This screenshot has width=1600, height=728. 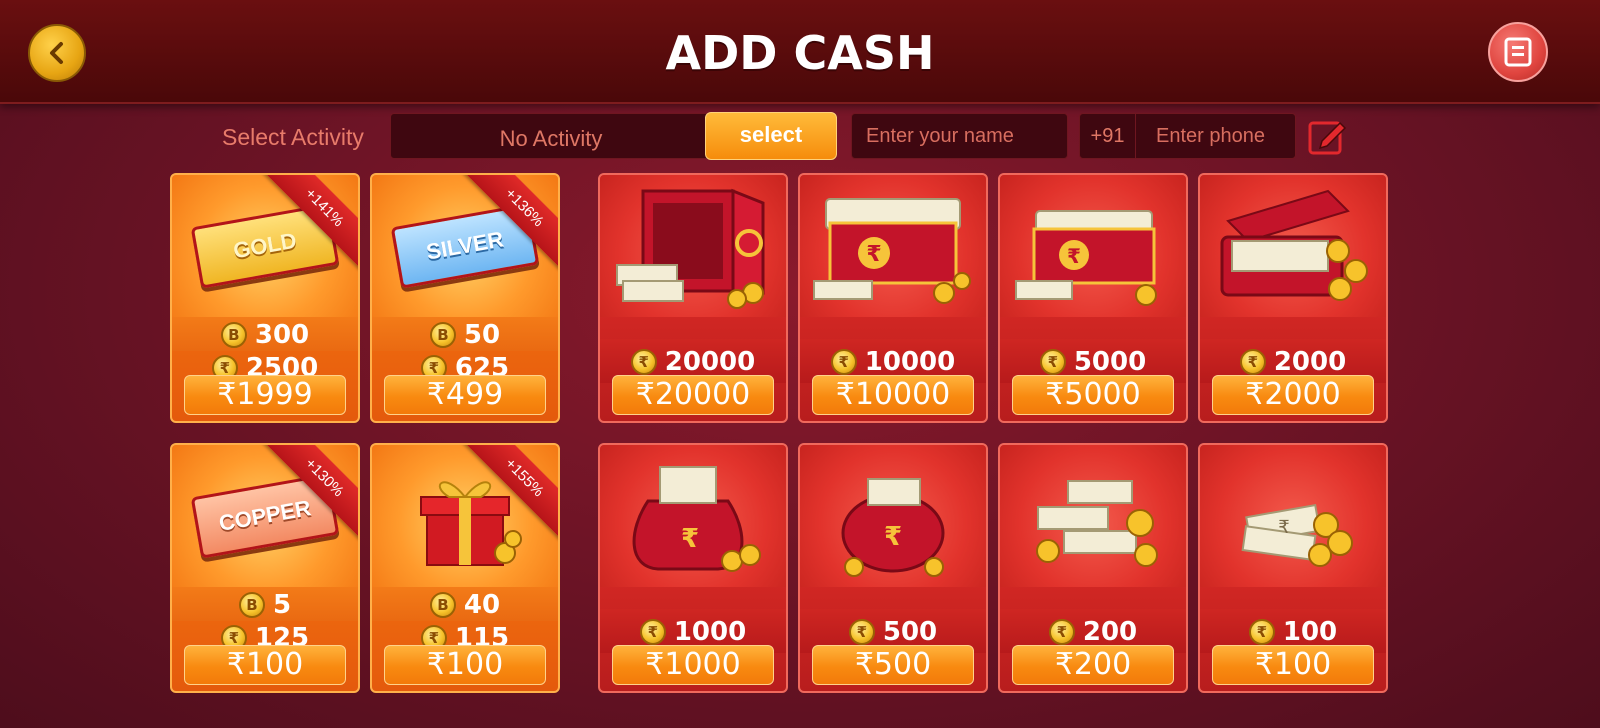 I want to click on cash-pack-card: ₹20000 ₹20000, so click(x=693, y=298).